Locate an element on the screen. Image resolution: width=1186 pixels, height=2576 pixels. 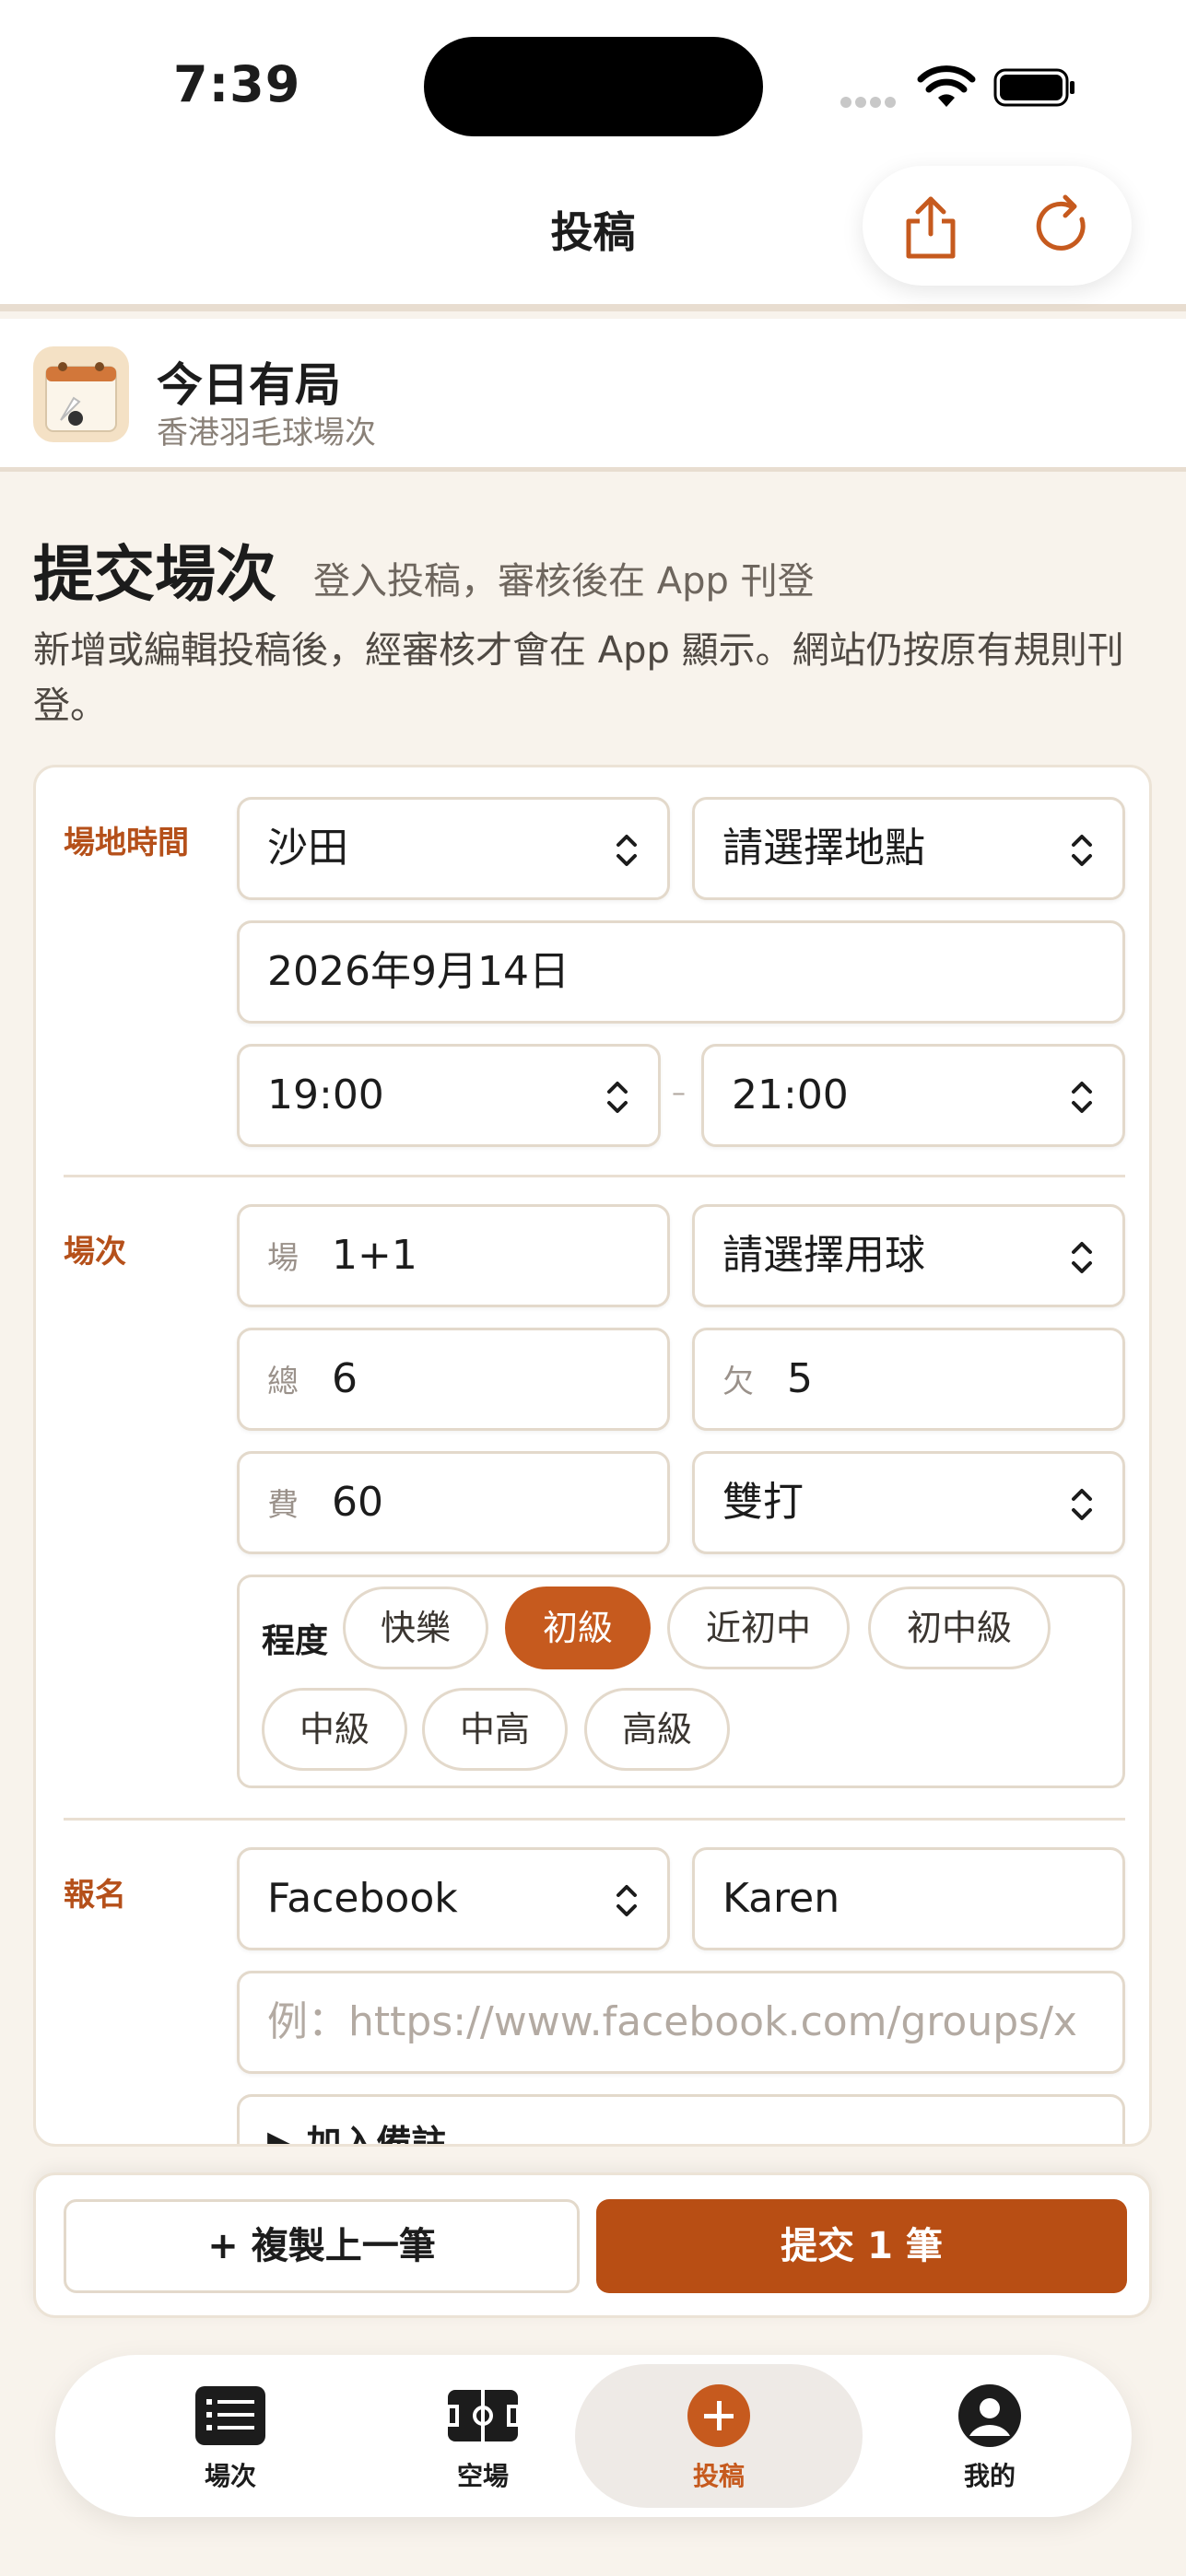
platform-select: Facebook is located at coordinates (453, 1898).